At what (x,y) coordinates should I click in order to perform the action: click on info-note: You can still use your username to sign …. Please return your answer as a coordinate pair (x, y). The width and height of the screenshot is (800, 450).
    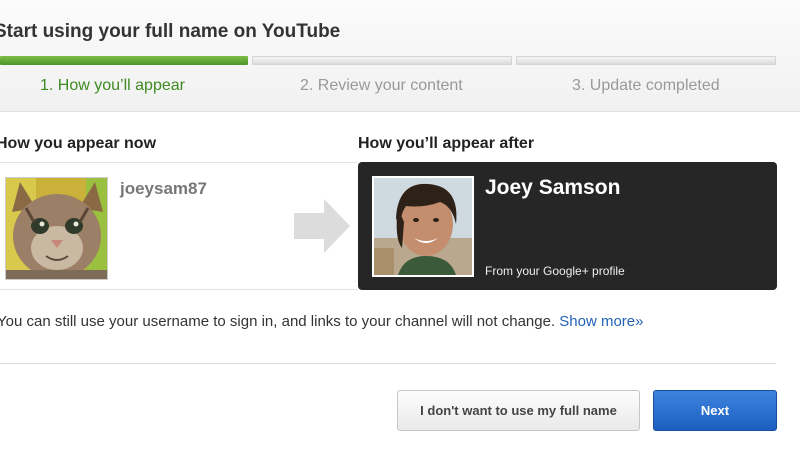
    Looking at the image, I should click on (322, 321).